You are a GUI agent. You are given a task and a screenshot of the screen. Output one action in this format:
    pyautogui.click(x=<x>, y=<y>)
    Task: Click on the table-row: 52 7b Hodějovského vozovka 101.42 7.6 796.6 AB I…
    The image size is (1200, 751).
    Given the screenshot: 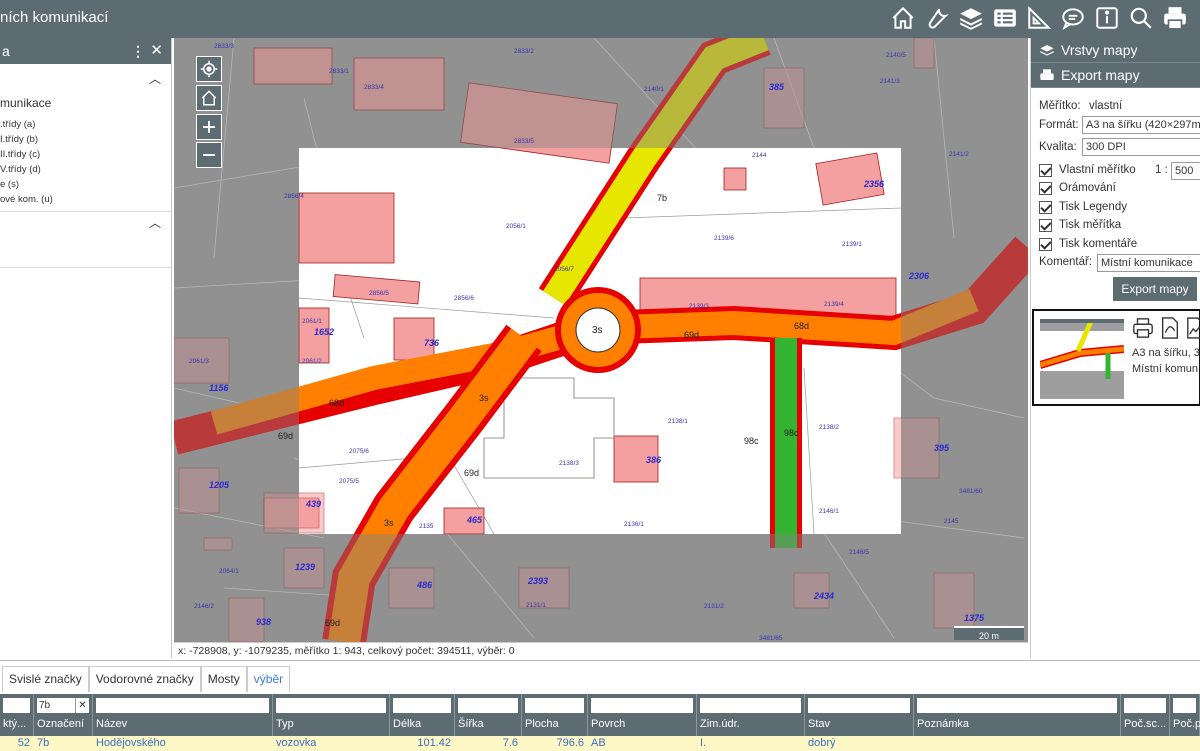 What is the action you would take?
    pyautogui.click(x=600, y=743)
    